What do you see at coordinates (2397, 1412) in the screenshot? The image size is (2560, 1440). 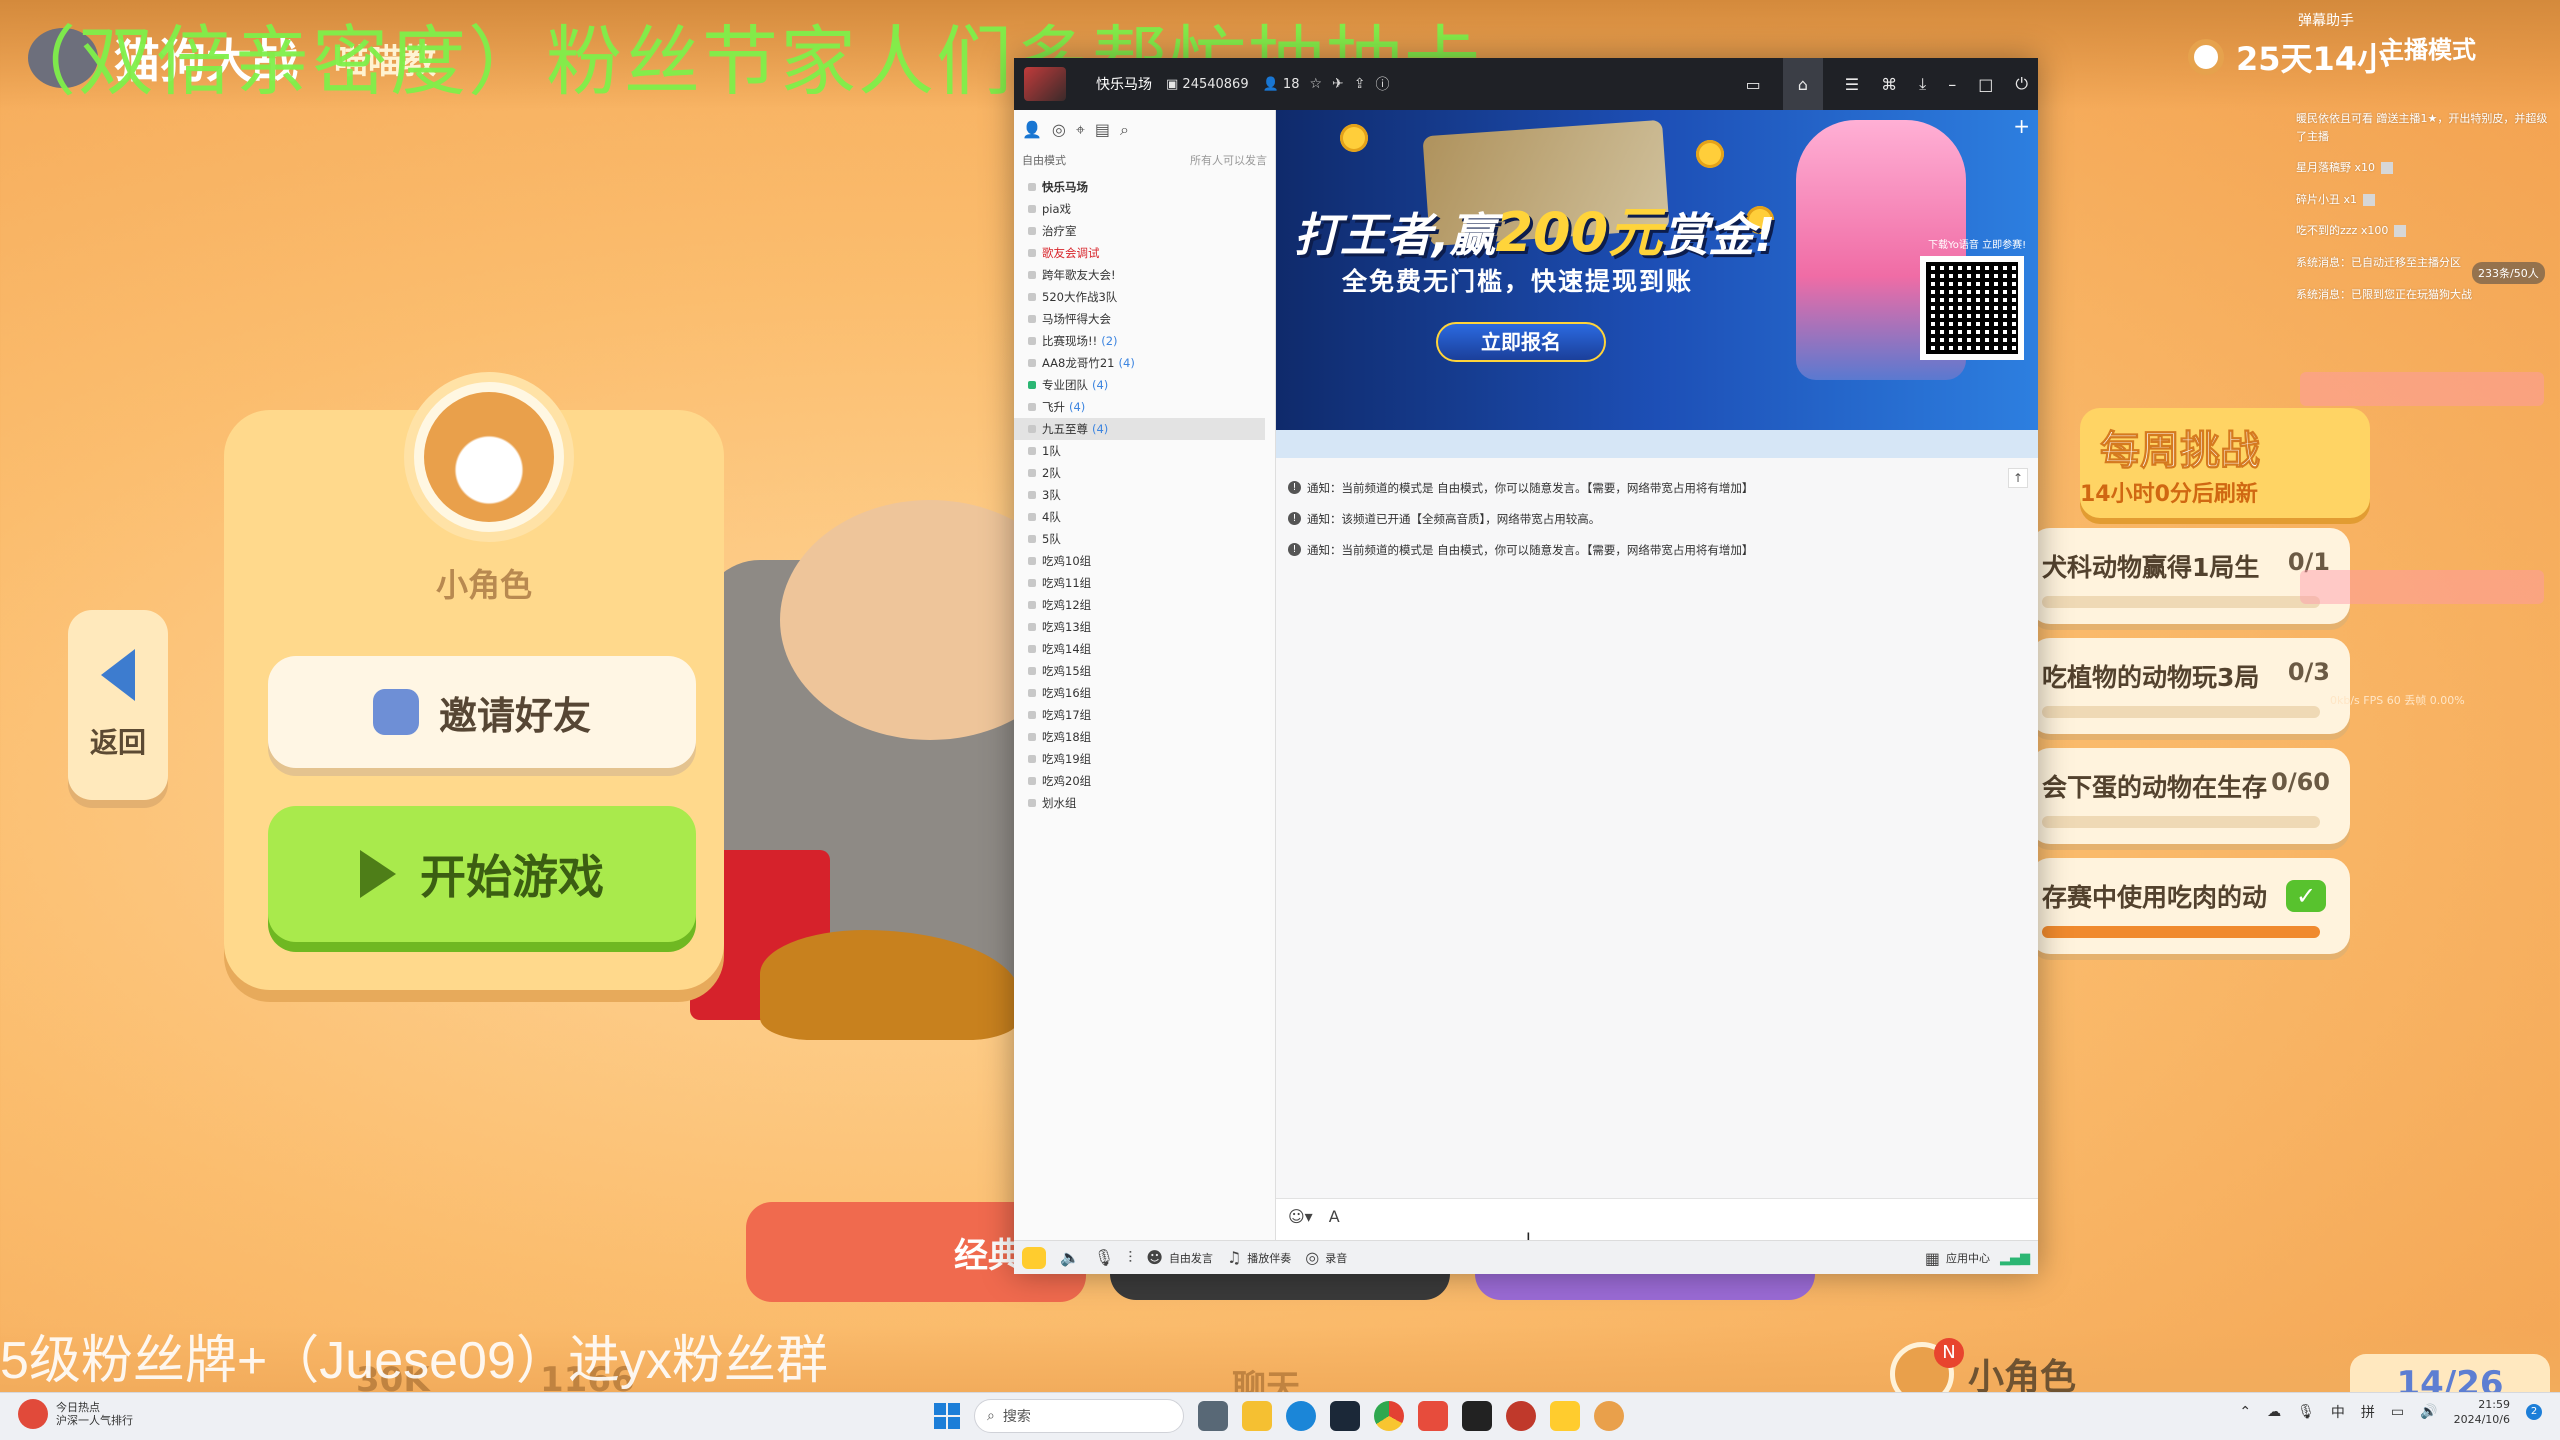 I see `network-icon: ▭` at bounding box center [2397, 1412].